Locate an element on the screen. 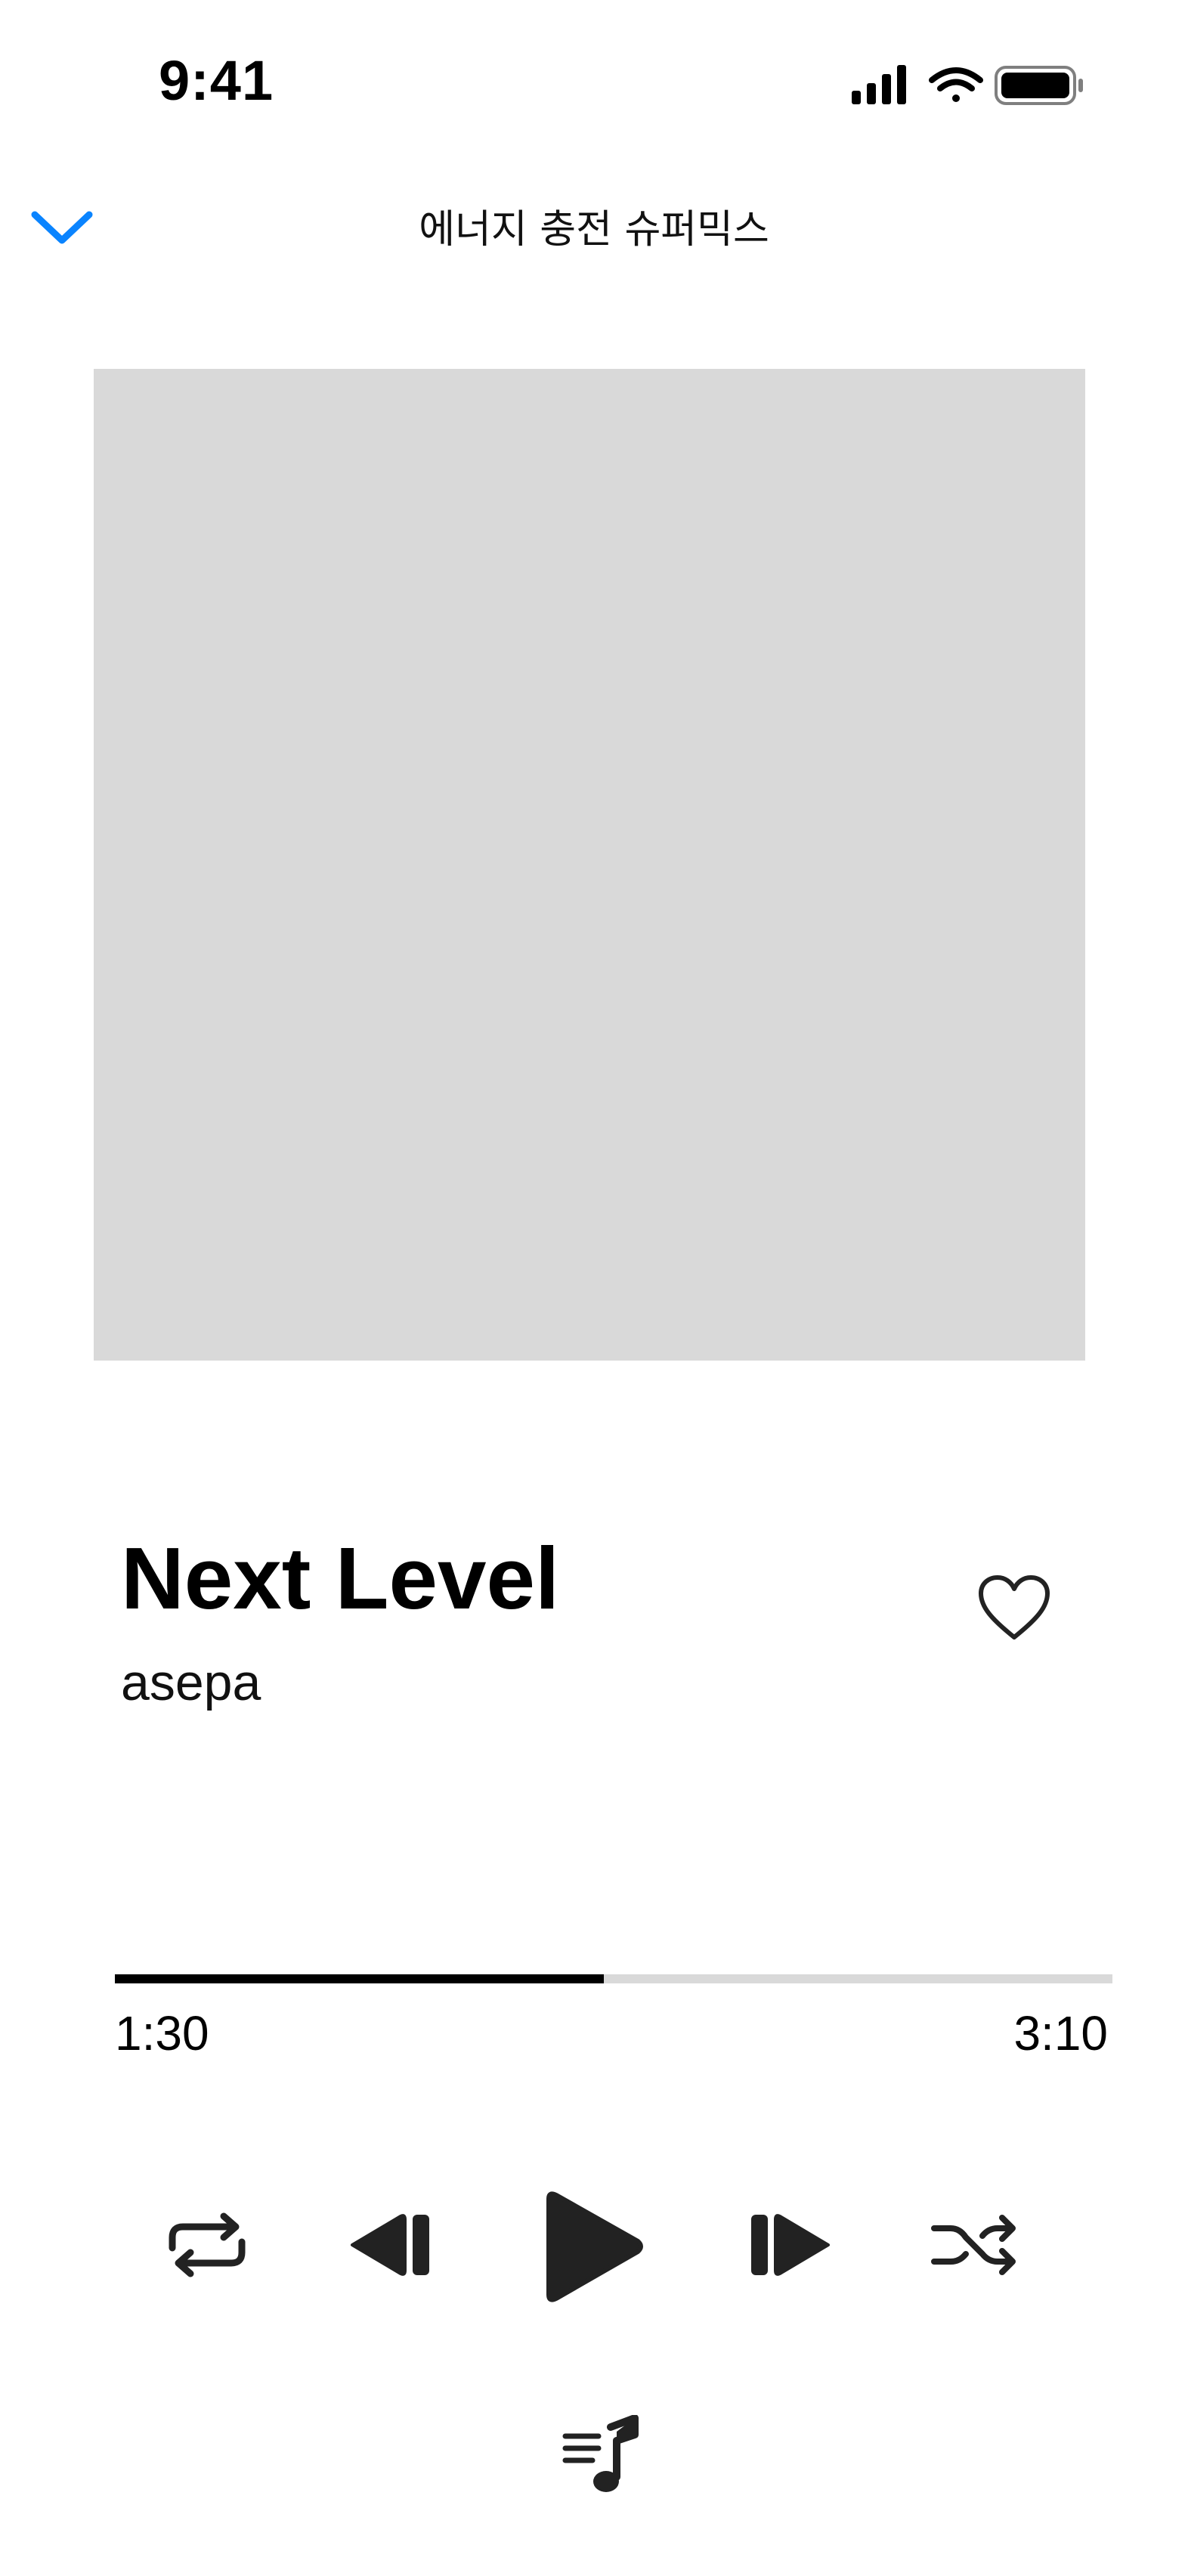  repeat-icon is located at coordinates (207, 2245).